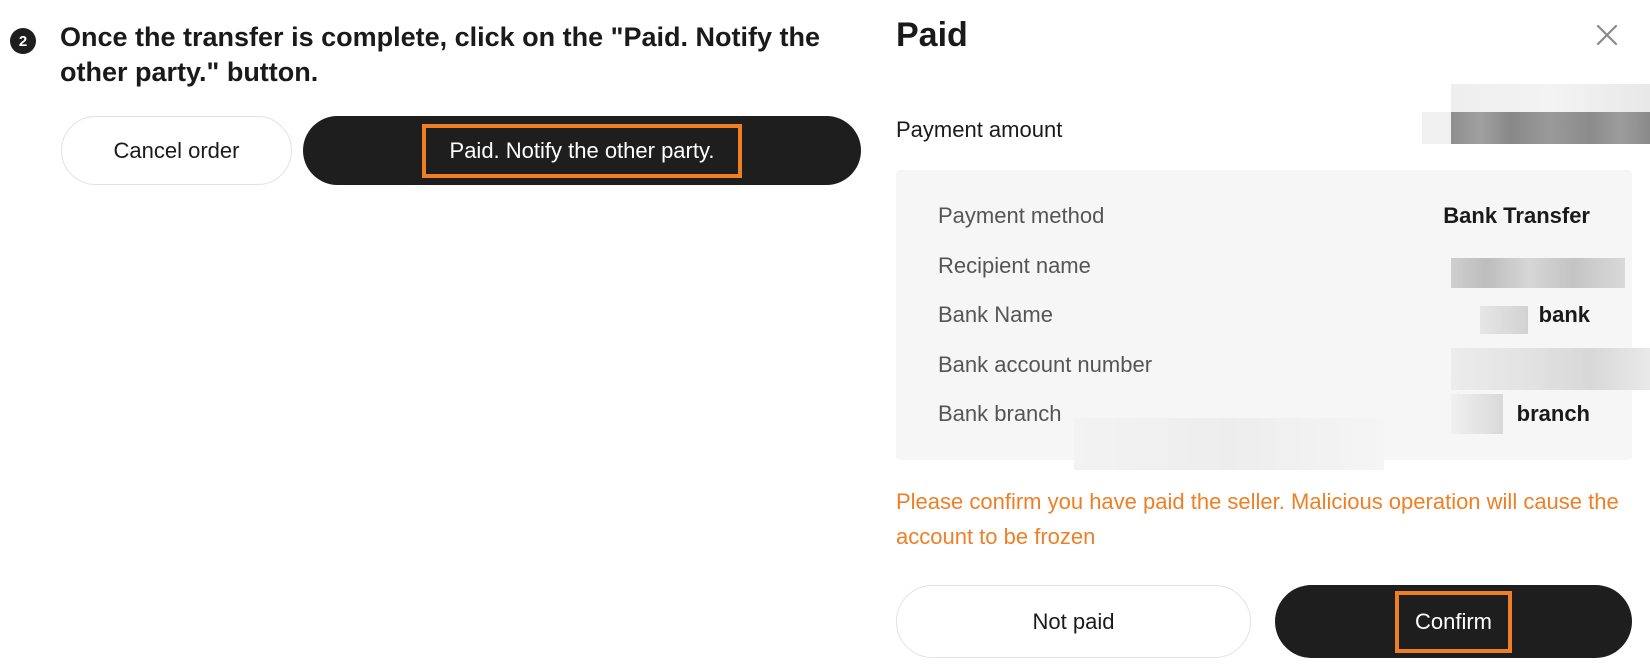 Image resolution: width=1650 pixels, height=672 pixels. What do you see at coordinates (1073, 621) in the screenshot?
I see `not-paid-button: Not paid` at bounding box center [1073, 621].